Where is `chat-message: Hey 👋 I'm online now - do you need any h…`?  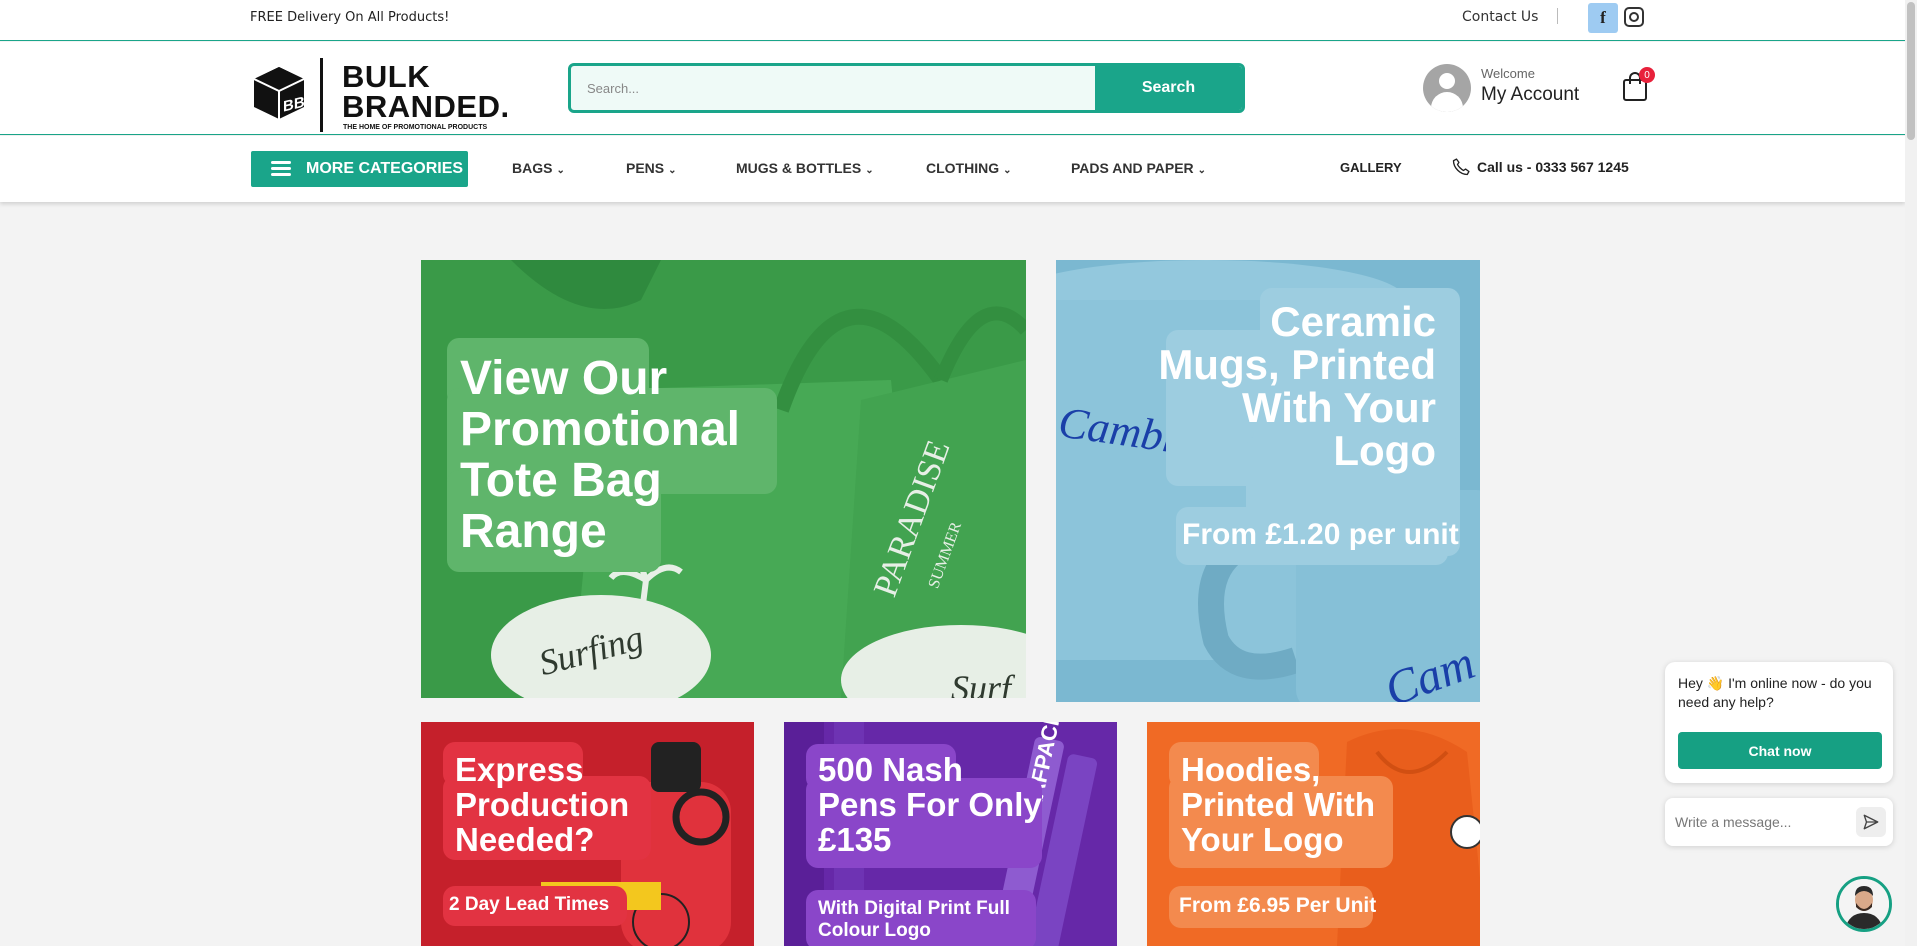 chat-message: Hey 👋 I'm online now - do you need any h… is located at coordinates (1775, 692).